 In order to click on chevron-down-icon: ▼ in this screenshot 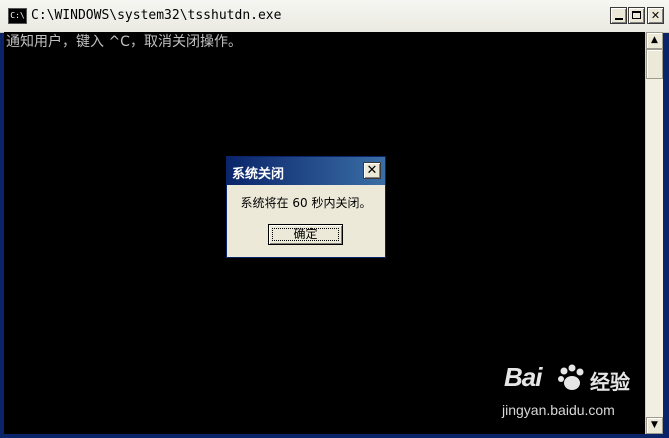, I will do `click(654, 425)`.